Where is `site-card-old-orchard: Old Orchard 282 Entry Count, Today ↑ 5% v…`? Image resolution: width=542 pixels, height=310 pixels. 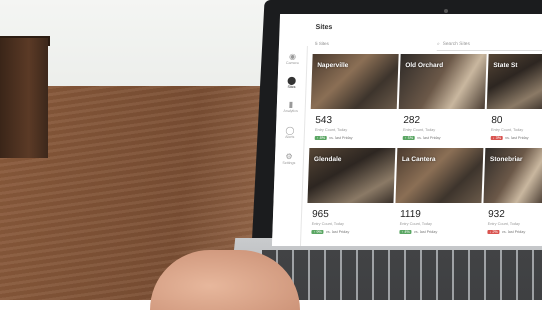
site-card-old-orchard: Old Orchard 282 Entry Count, Today ↑ 5% v… is located at coordinates (442, 100).